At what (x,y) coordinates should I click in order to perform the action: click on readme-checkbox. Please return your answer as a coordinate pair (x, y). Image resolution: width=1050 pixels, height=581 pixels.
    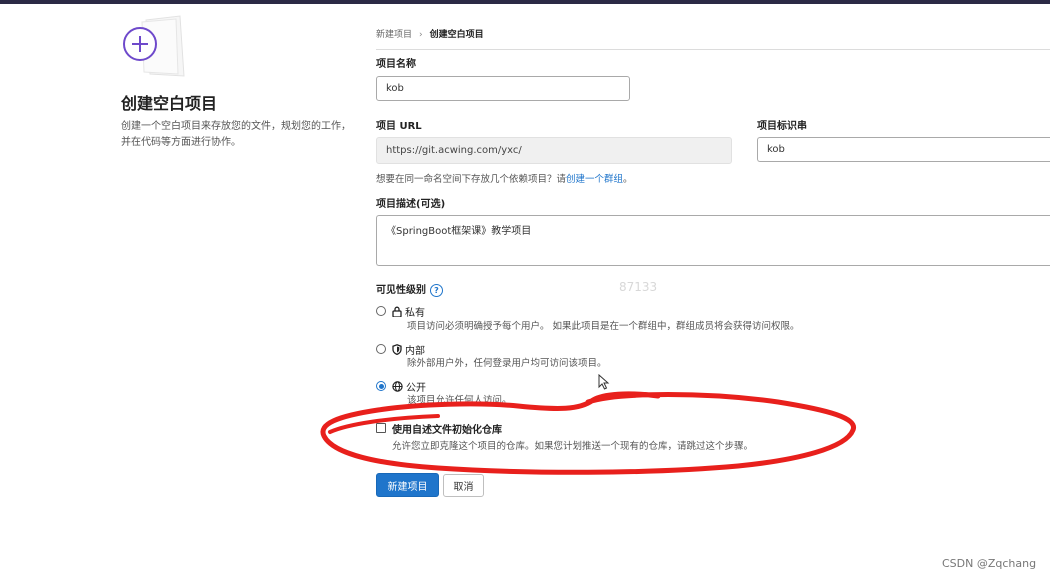
    Looking at the image, I should click on (381, 428).